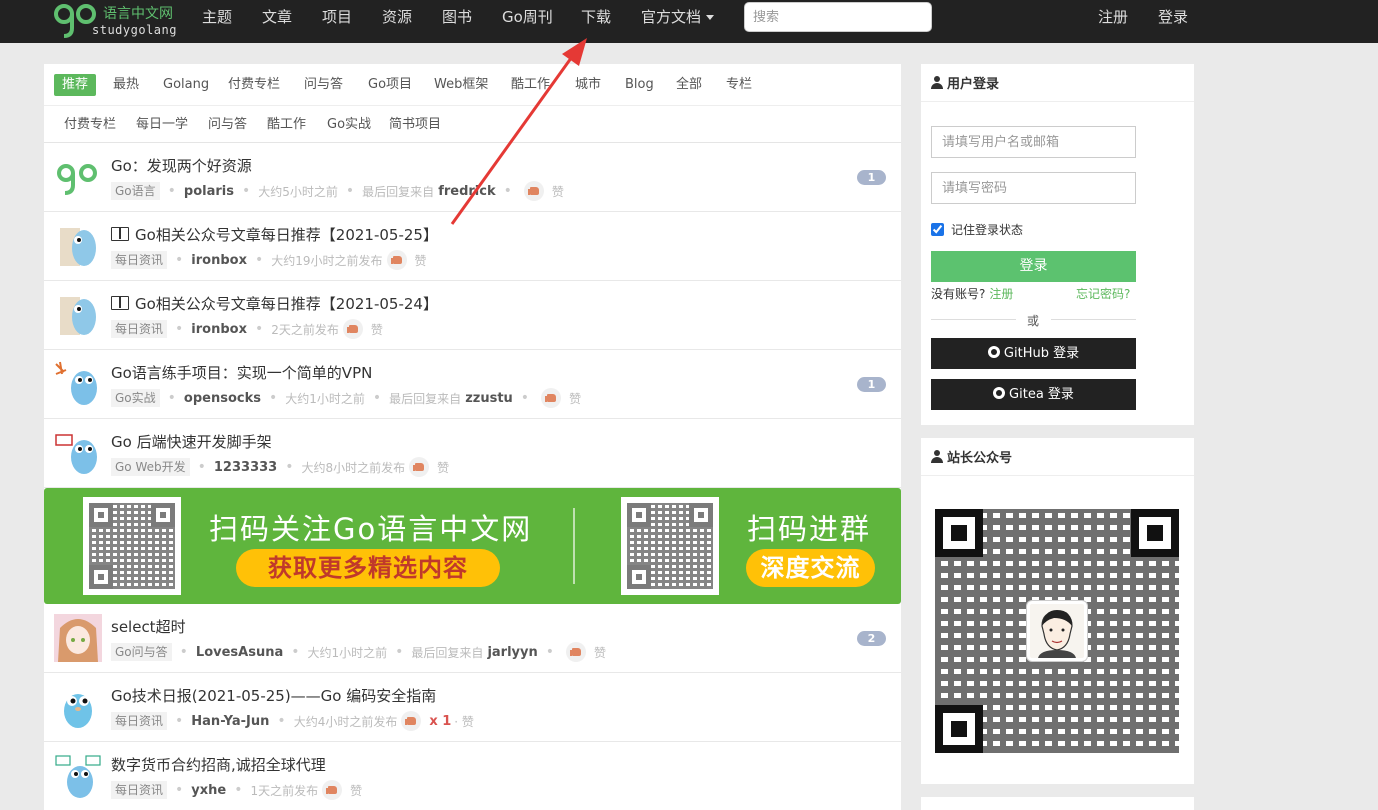  I want to click on topic-node: Go实战, so click(135, 398).